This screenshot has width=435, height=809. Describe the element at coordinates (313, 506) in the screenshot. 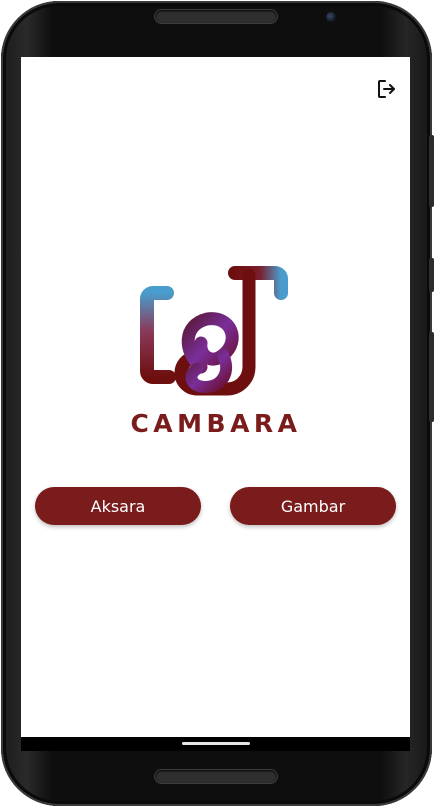

I see `gambar-button: Gambar` at that location.